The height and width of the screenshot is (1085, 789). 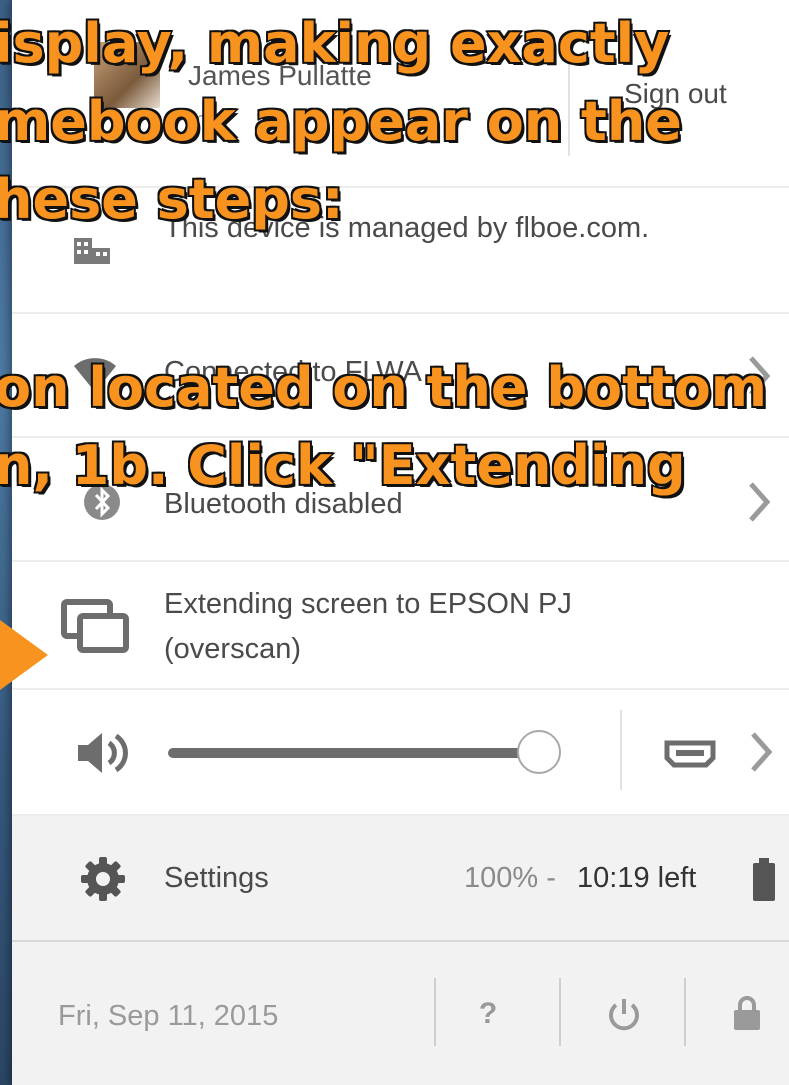 What do you see at coordinates (444, 627) in the screenshot?
I see `display-text: Extending screen to EPSON PJ (overscan)` at bounding box center [444, 627].